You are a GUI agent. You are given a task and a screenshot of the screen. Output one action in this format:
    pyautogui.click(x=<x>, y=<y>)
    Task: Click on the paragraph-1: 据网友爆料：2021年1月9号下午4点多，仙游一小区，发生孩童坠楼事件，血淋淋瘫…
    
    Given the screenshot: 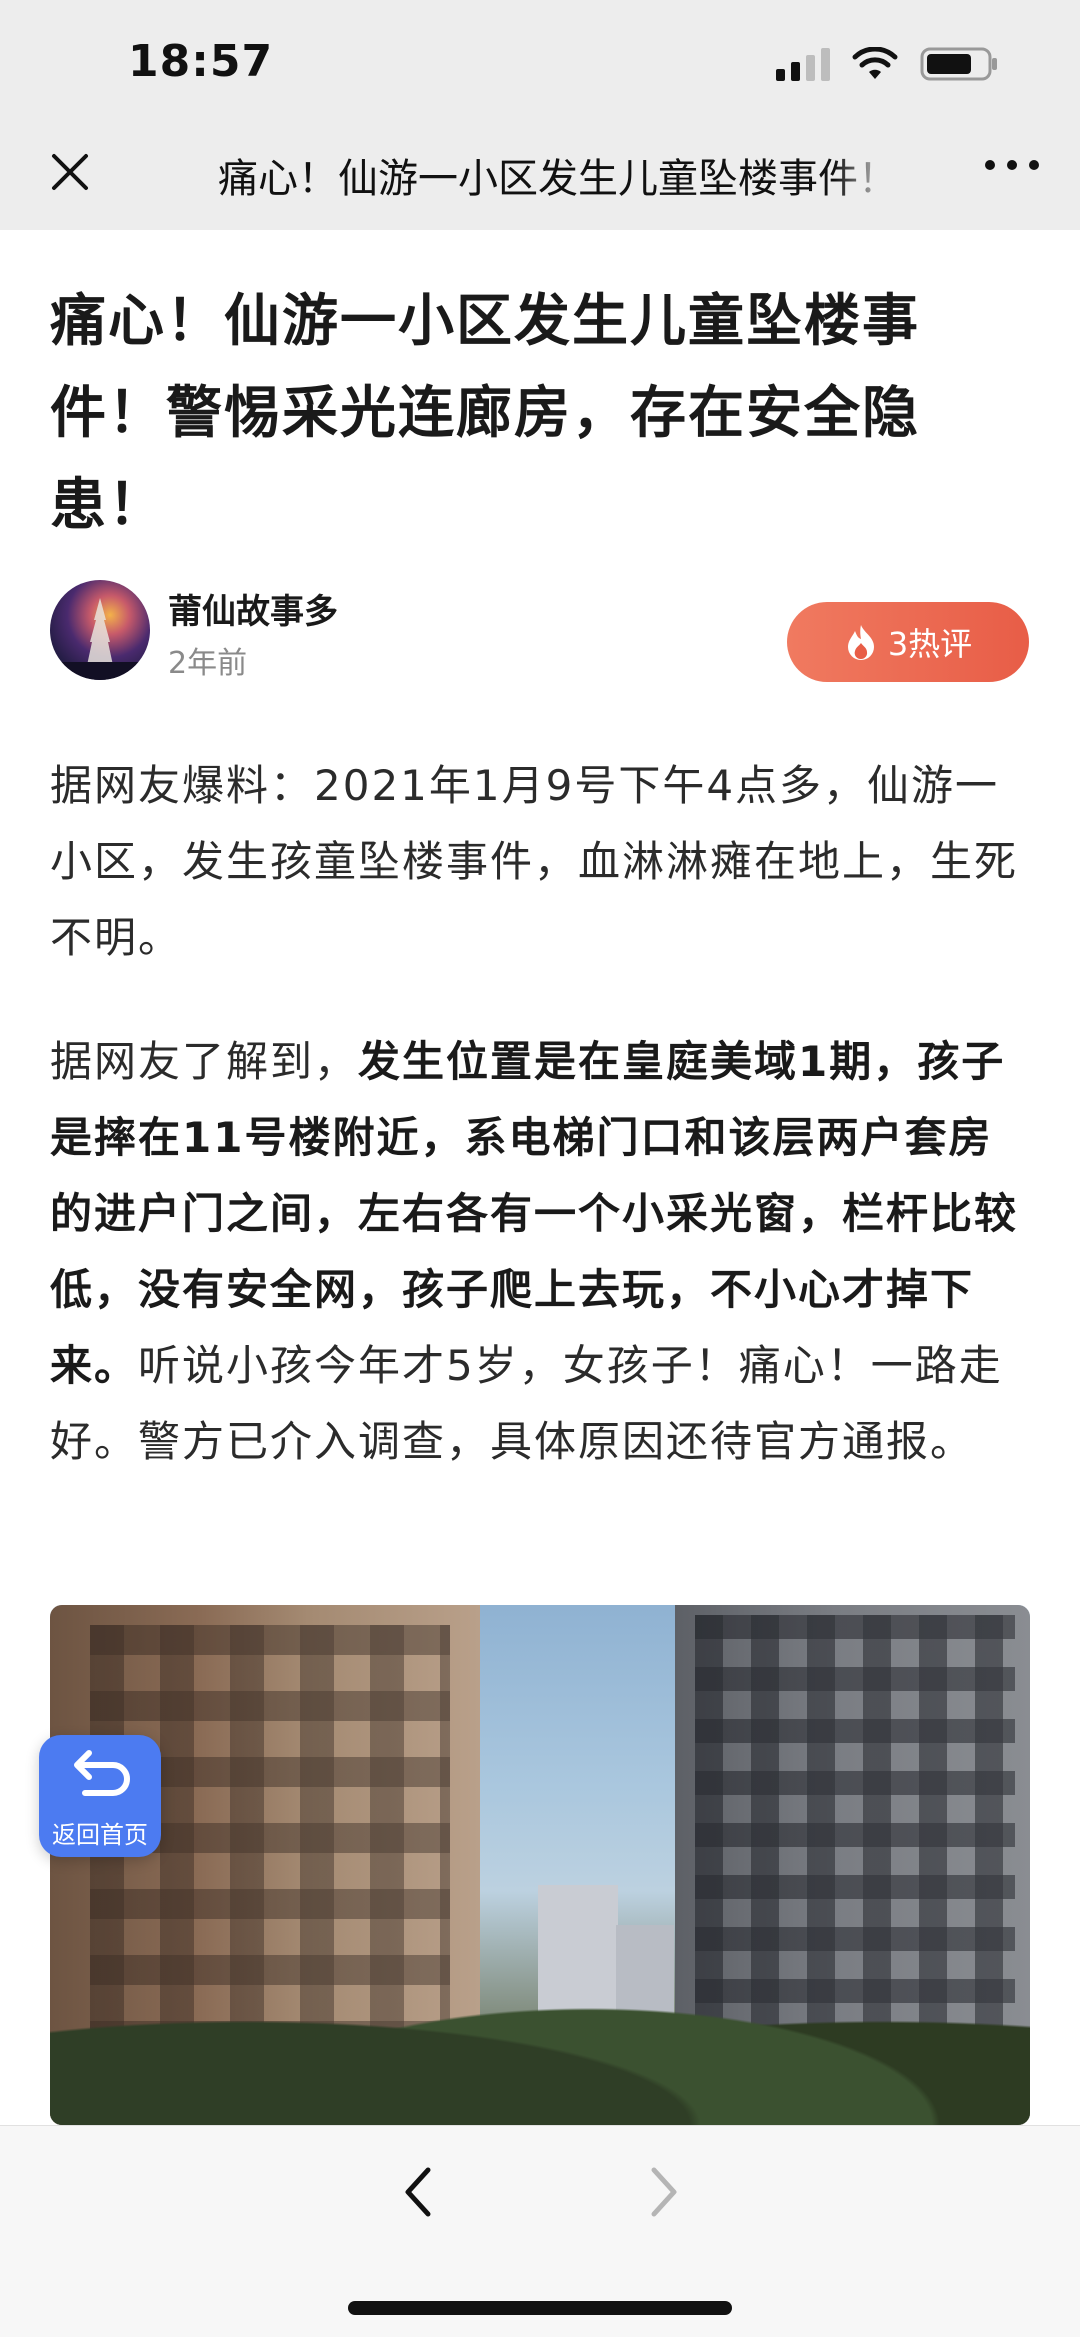 What is the action you would take?
    pyautogui.click(x=534, y=861)
    